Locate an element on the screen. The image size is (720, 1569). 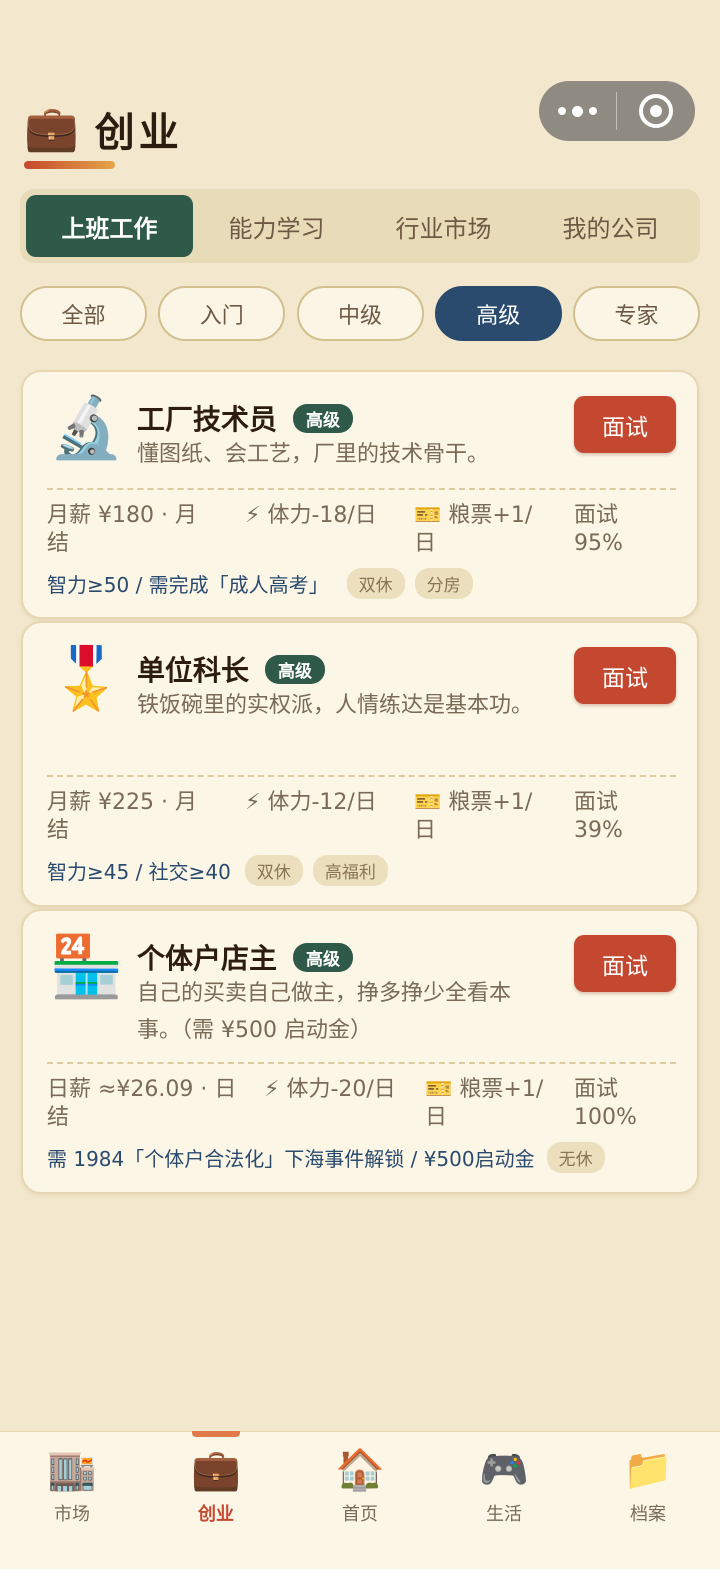
stamina-info: ⚡ 体力-20/日 is located at coordinates (330, 1089).